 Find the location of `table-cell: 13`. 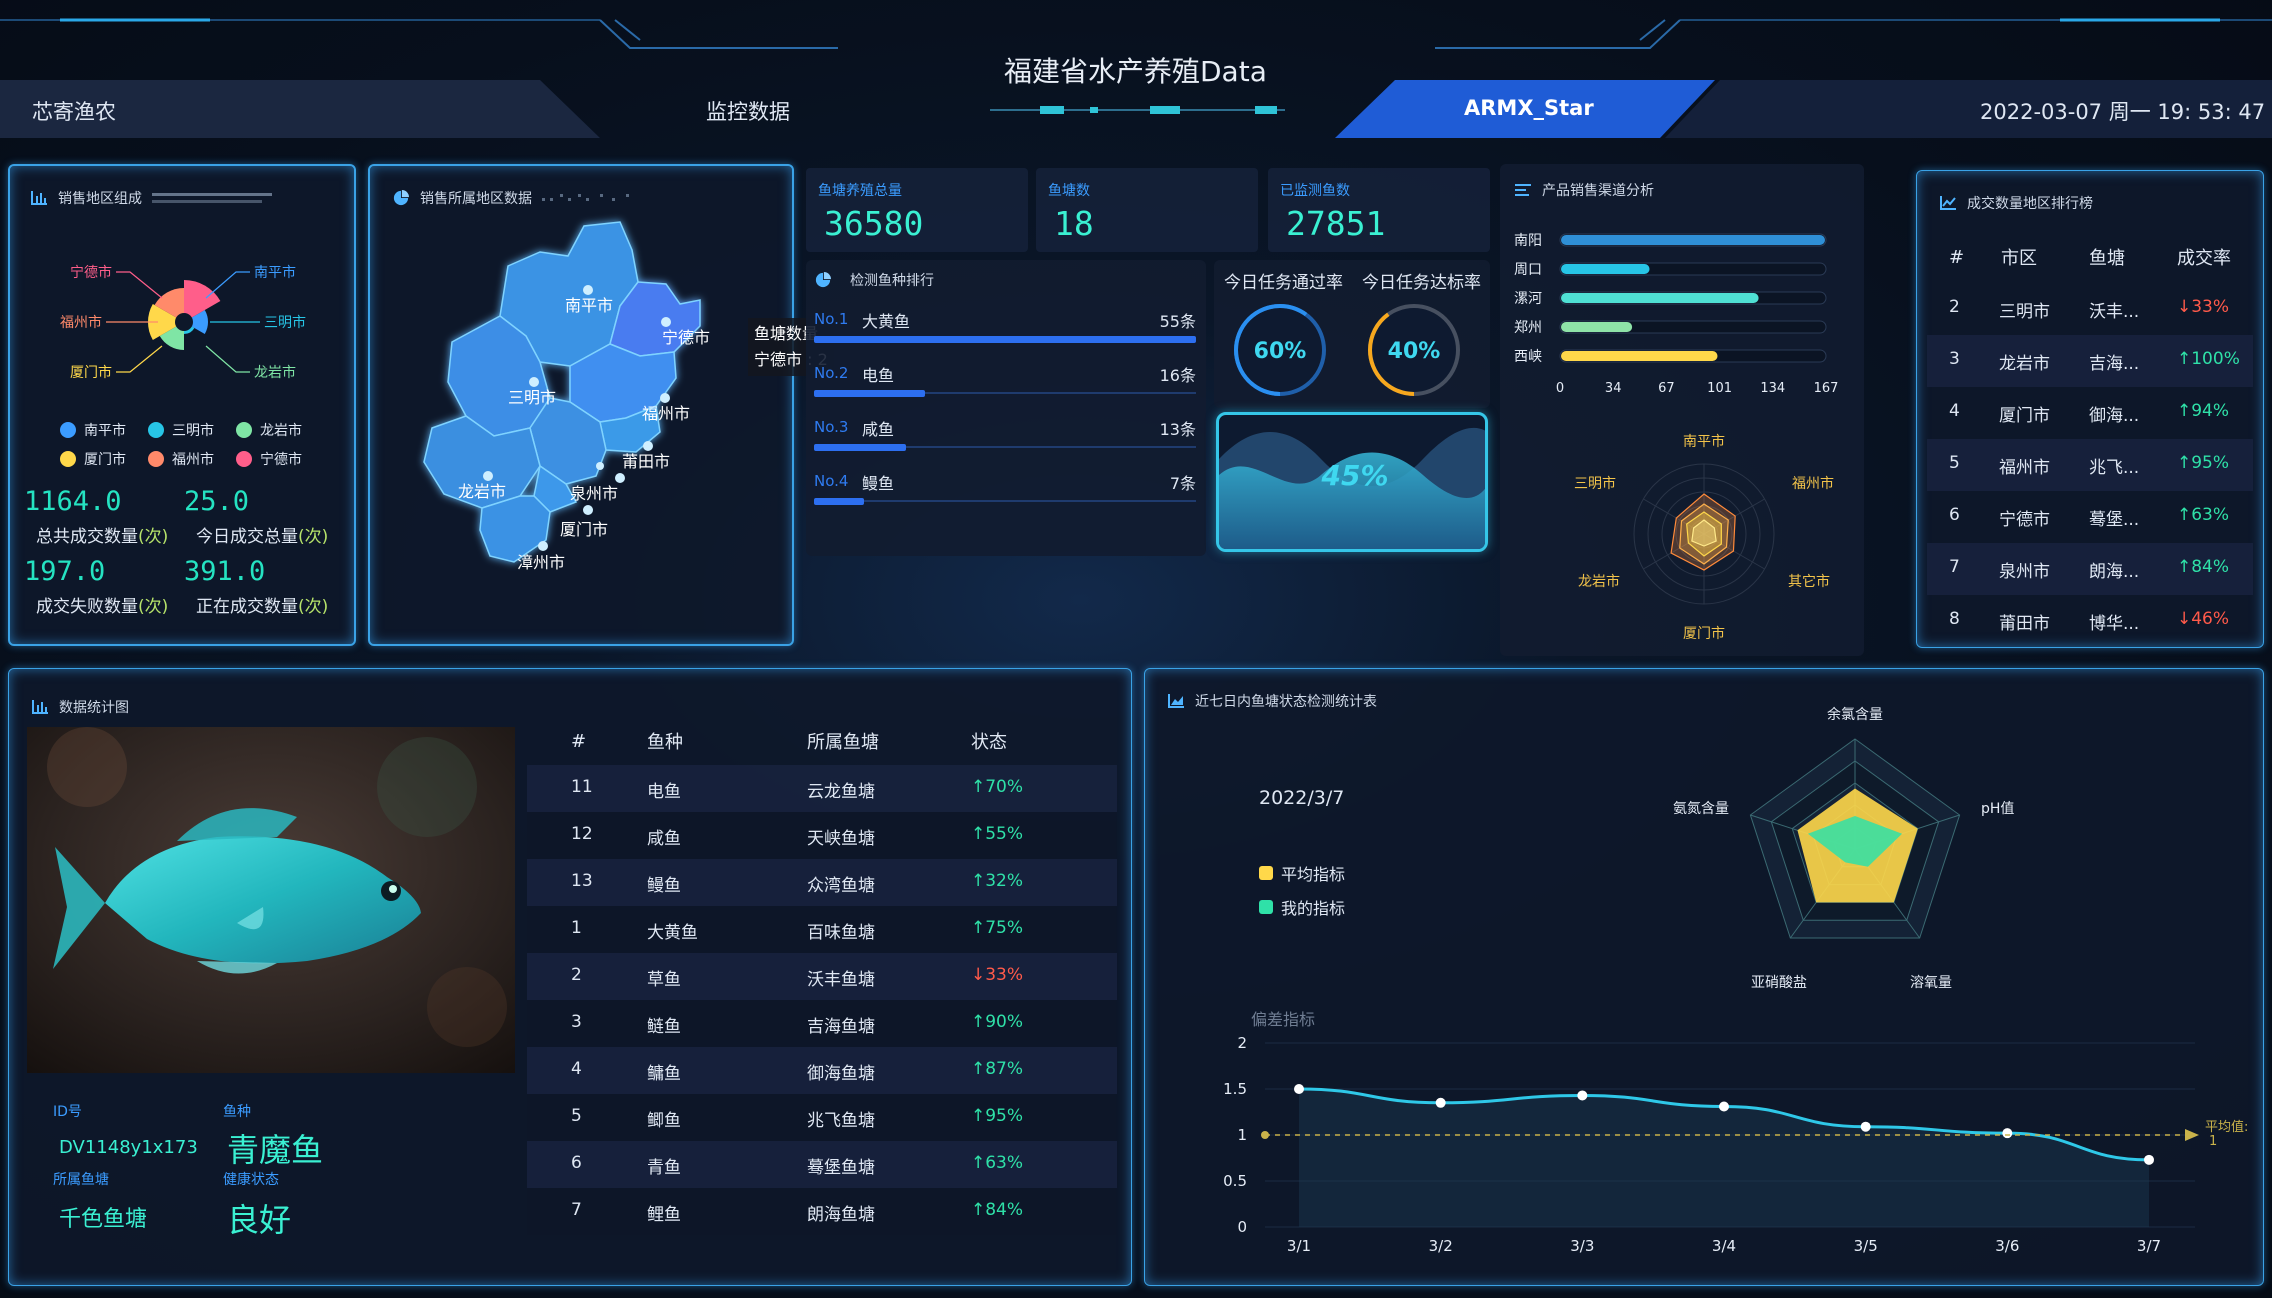

table-cell: 13 is located at coordinates (582, 881).